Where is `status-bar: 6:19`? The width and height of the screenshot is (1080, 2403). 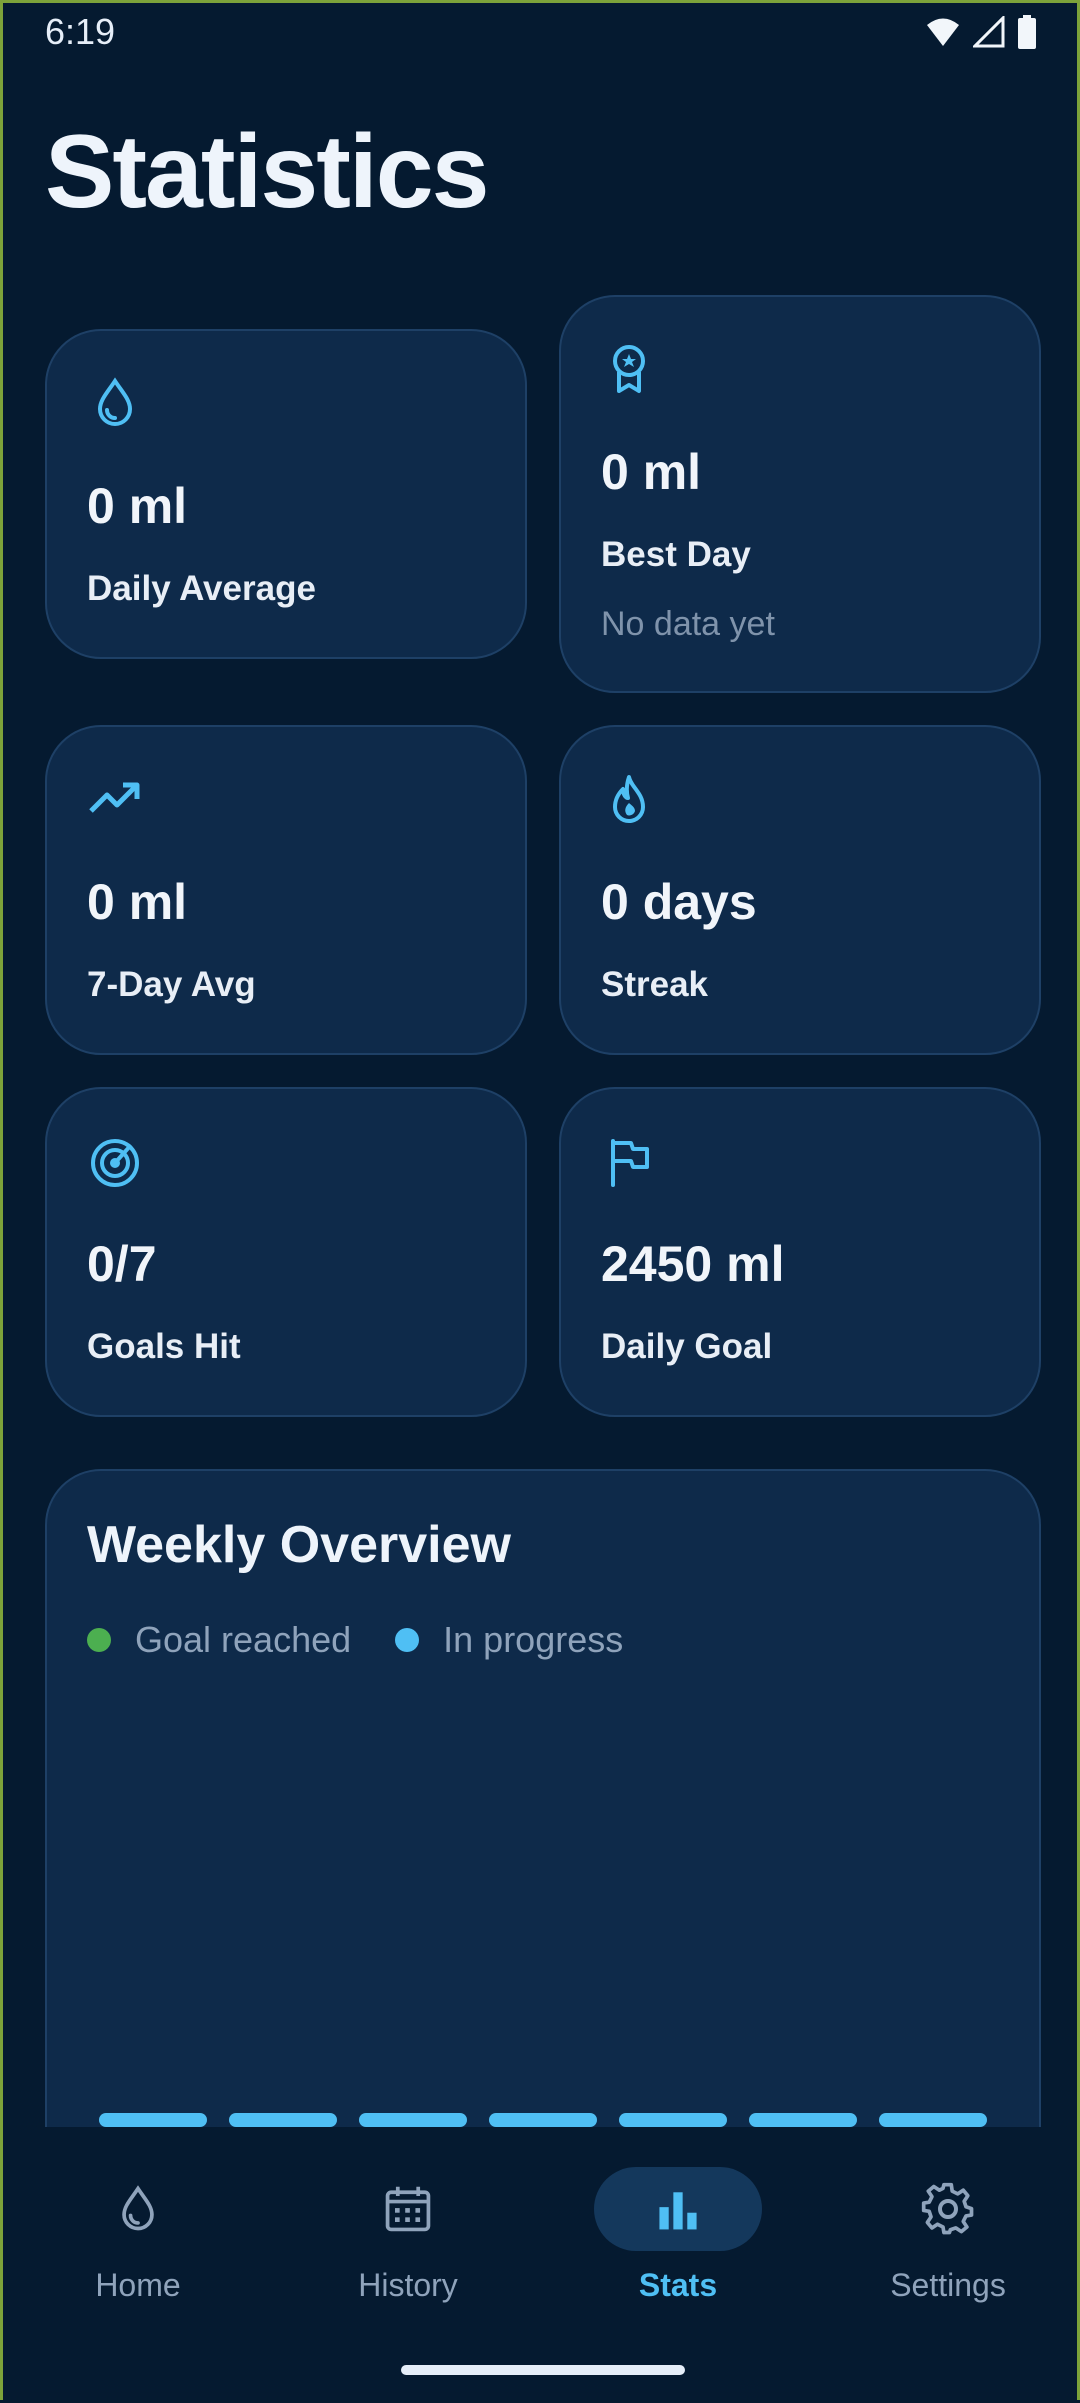
status-bar: 6:19 is located at coordinates (540, 33).